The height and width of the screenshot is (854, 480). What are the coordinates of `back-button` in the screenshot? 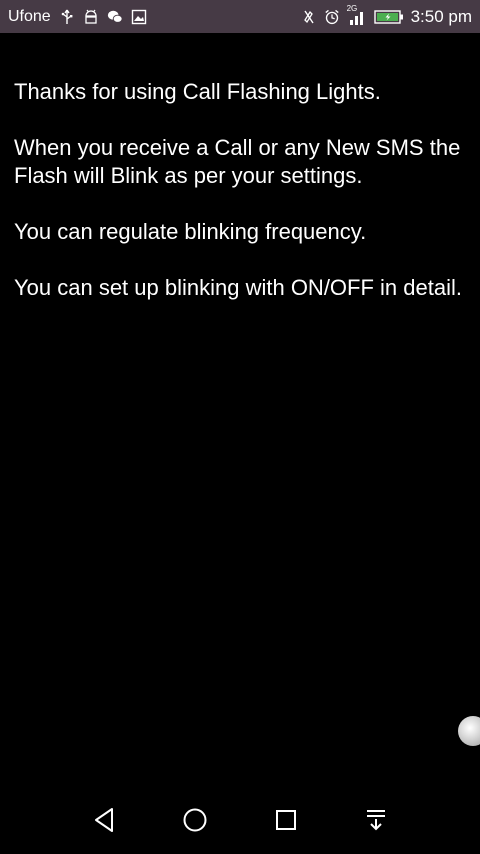 It's located at (104, 822).